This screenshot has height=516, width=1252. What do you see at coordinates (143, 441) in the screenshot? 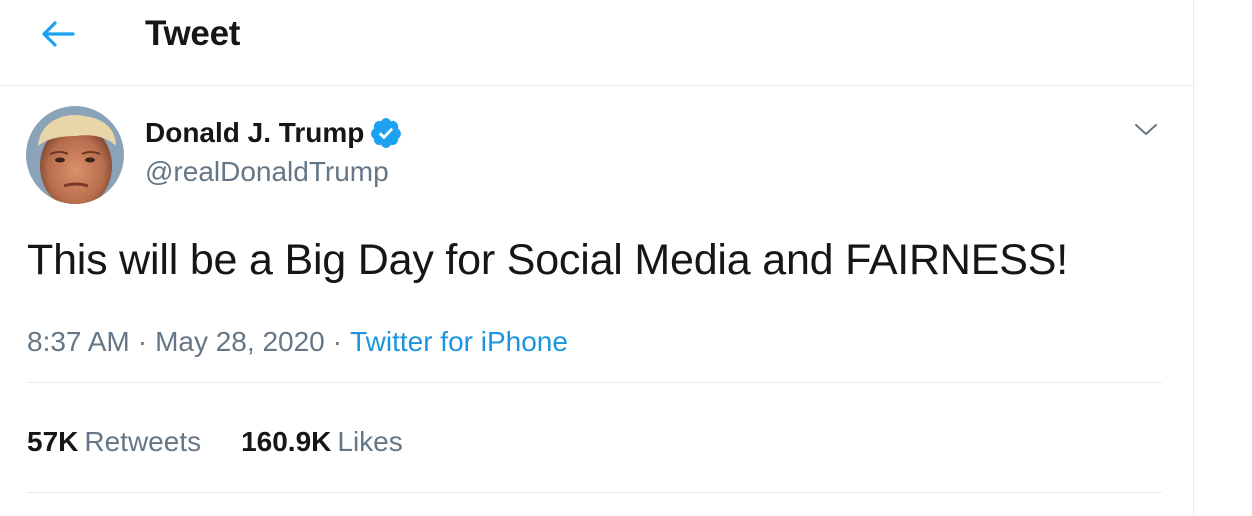
I see `retweets-label: Retweets` at bounding box center [143, 441].